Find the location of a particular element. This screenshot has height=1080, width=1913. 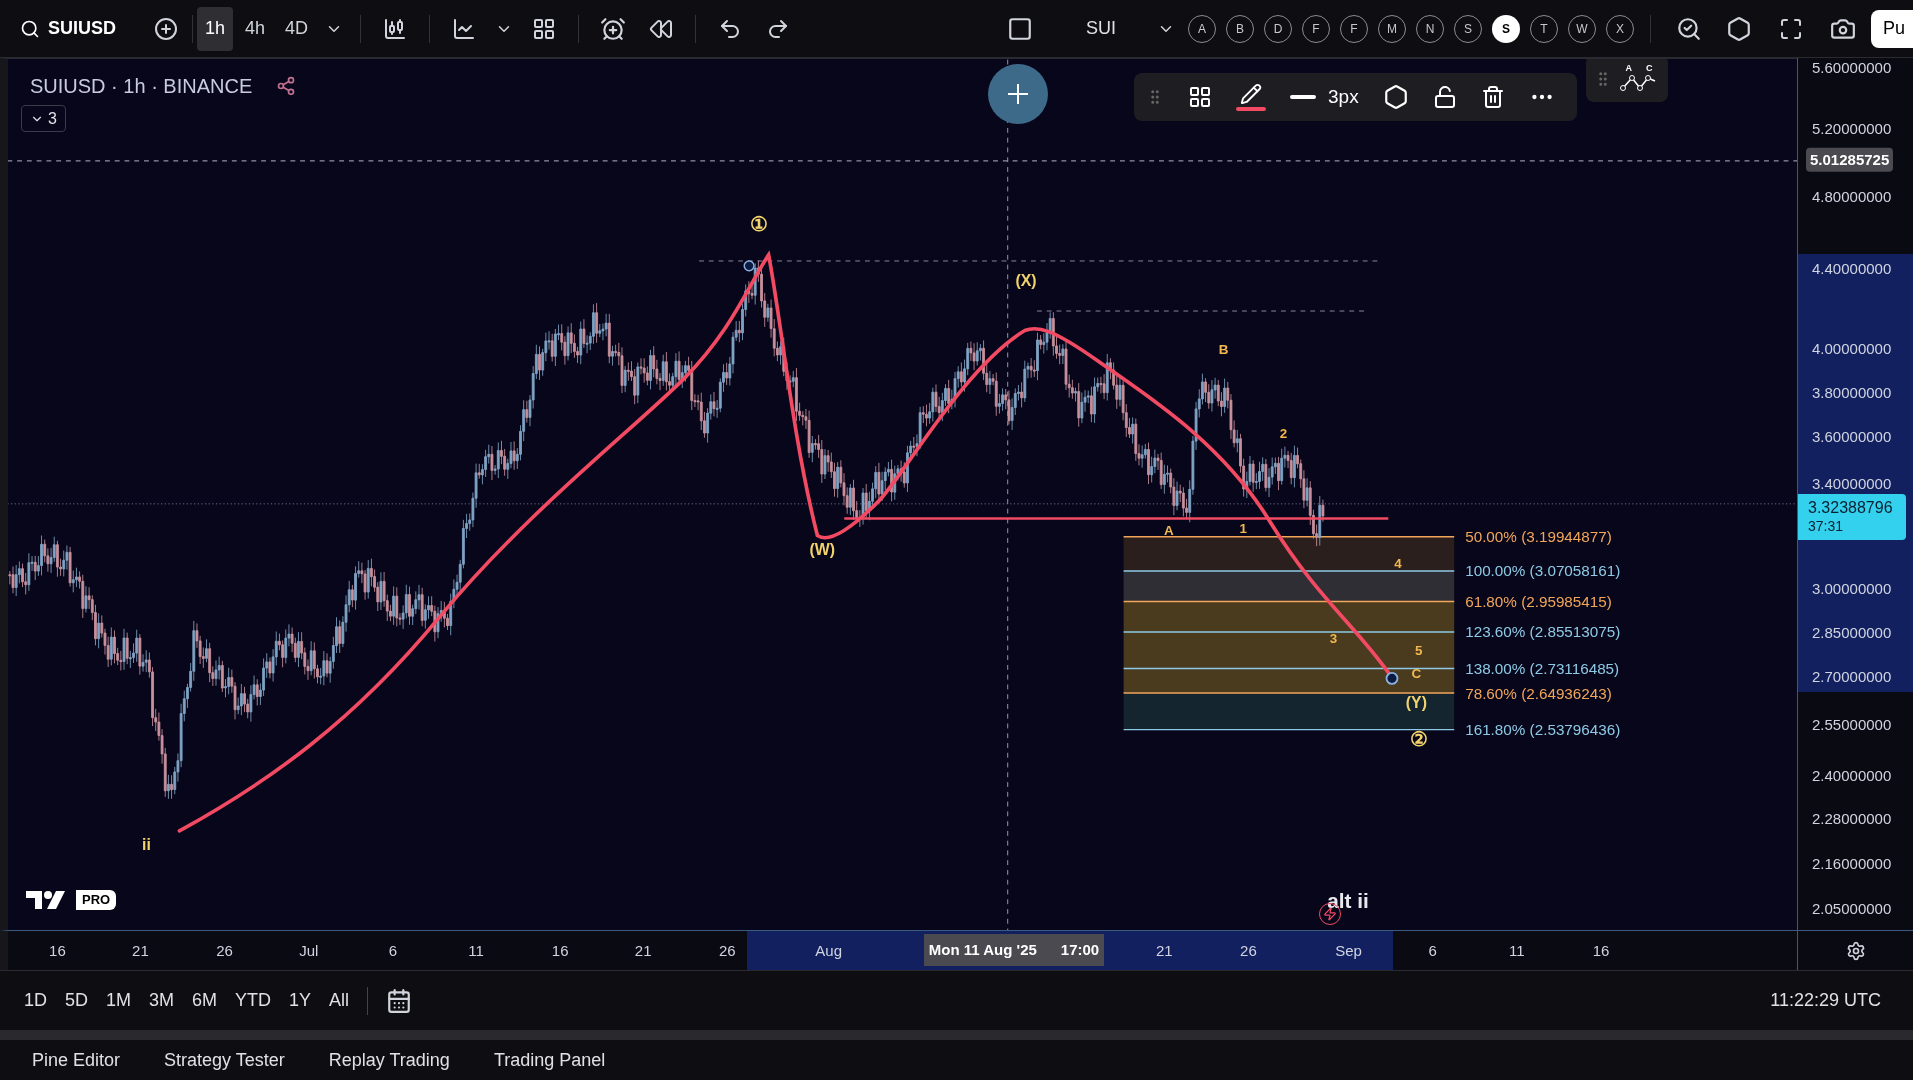

price-tick: 3.80000000 is located at coordinates (1852, 392).